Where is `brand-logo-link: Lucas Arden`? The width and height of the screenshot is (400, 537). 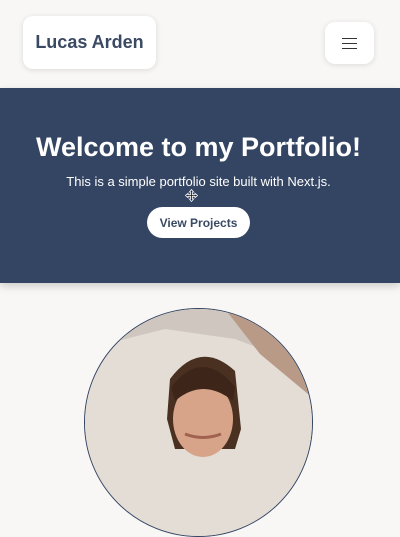
brand-logo-link: Lucas Arden is located at coordinates (89, 42).